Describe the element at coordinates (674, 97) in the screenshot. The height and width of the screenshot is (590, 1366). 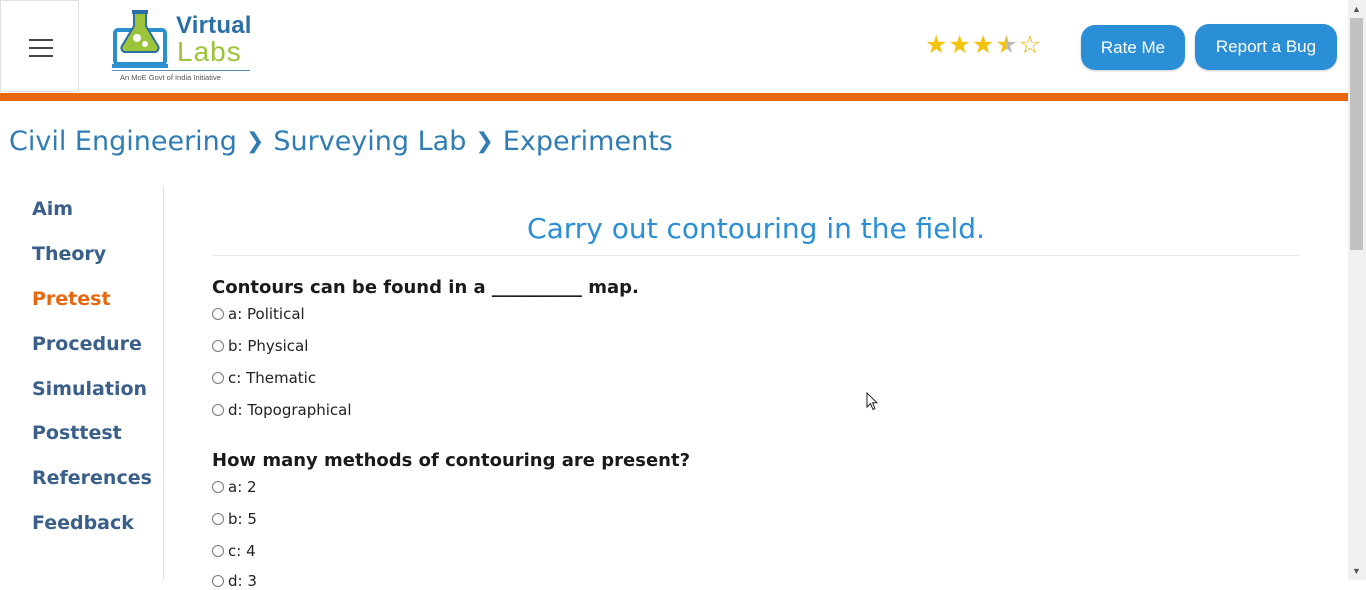
I see `header-accent-bar` at that location.